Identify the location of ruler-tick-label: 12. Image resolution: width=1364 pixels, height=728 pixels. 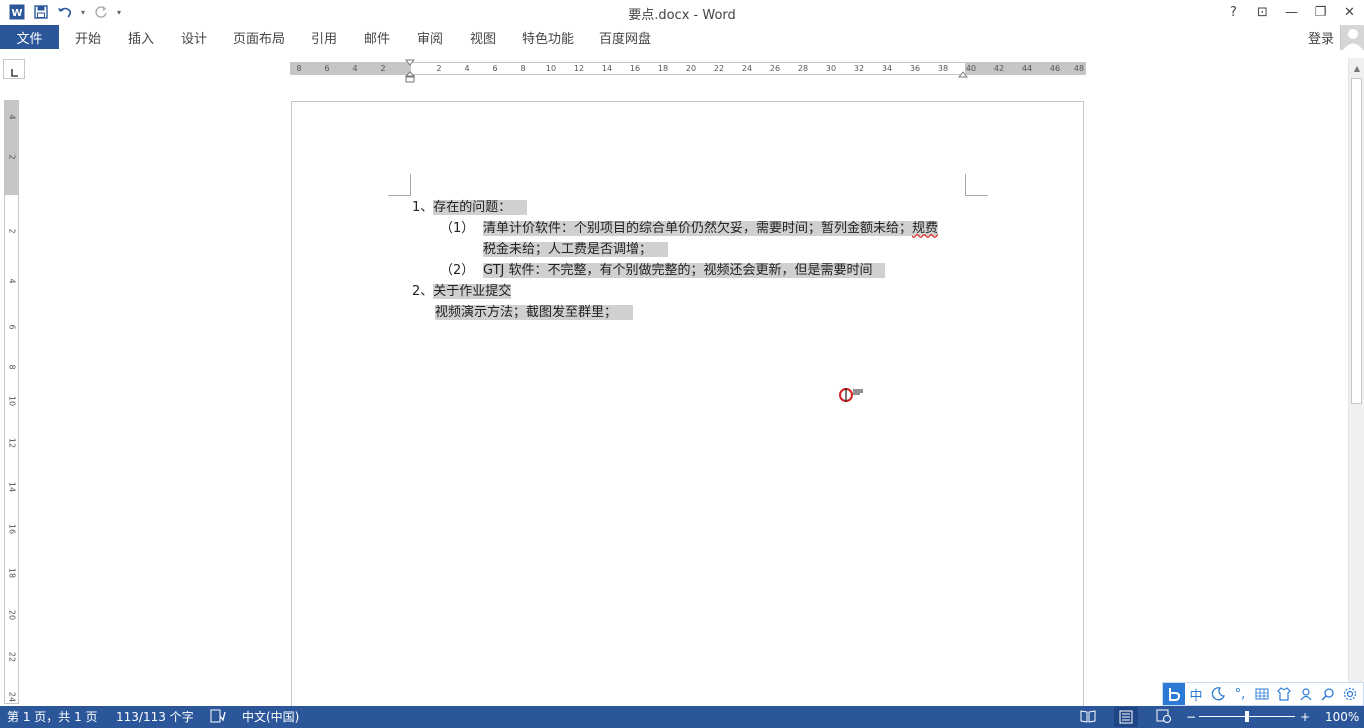
(12, 443).